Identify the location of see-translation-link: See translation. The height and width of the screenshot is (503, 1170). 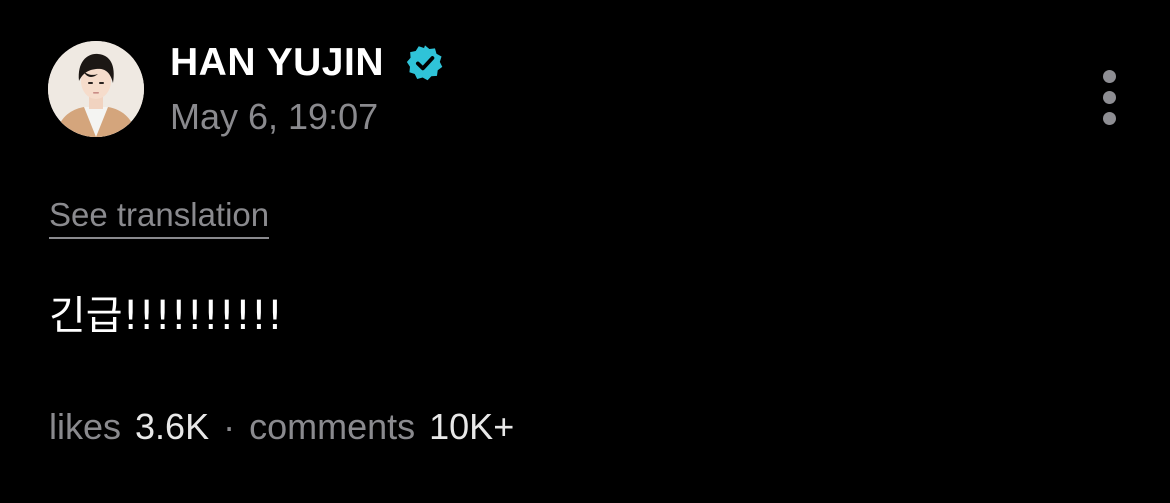
(159, 217).